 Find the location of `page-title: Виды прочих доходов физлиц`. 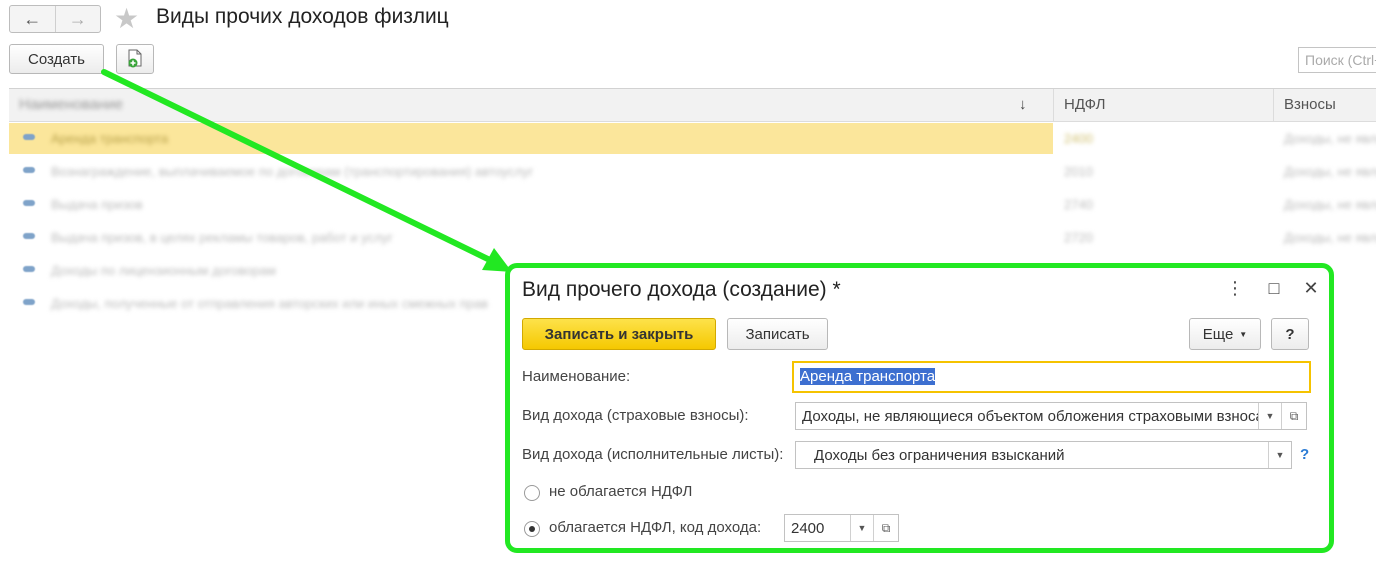

page-title: Виды прочих доходов физлиц is located at coordinates (302, 16).